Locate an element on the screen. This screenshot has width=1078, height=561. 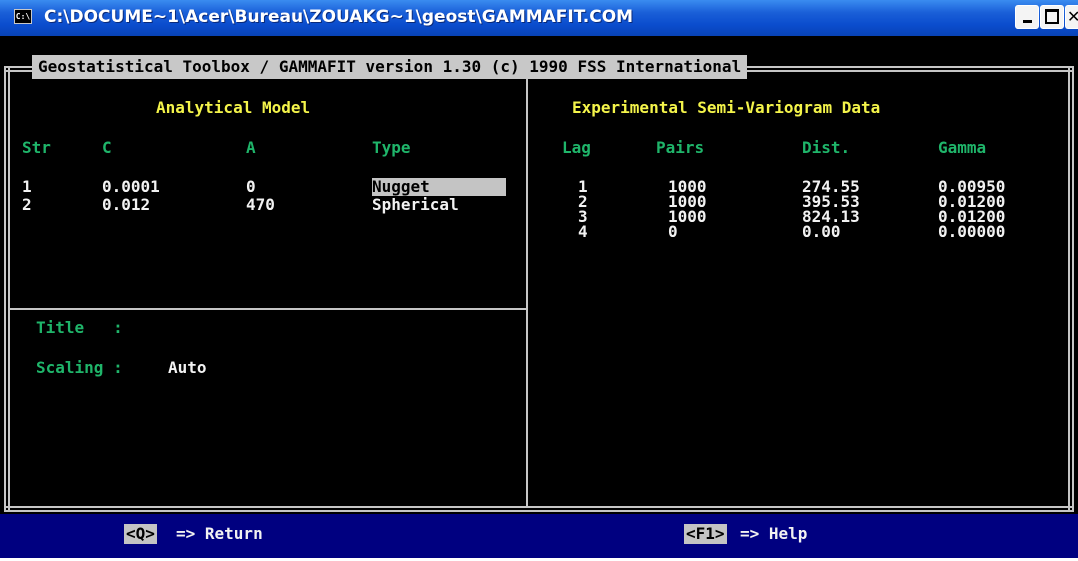
scaling-label: Scaling : is located at coordinates (79, 367).